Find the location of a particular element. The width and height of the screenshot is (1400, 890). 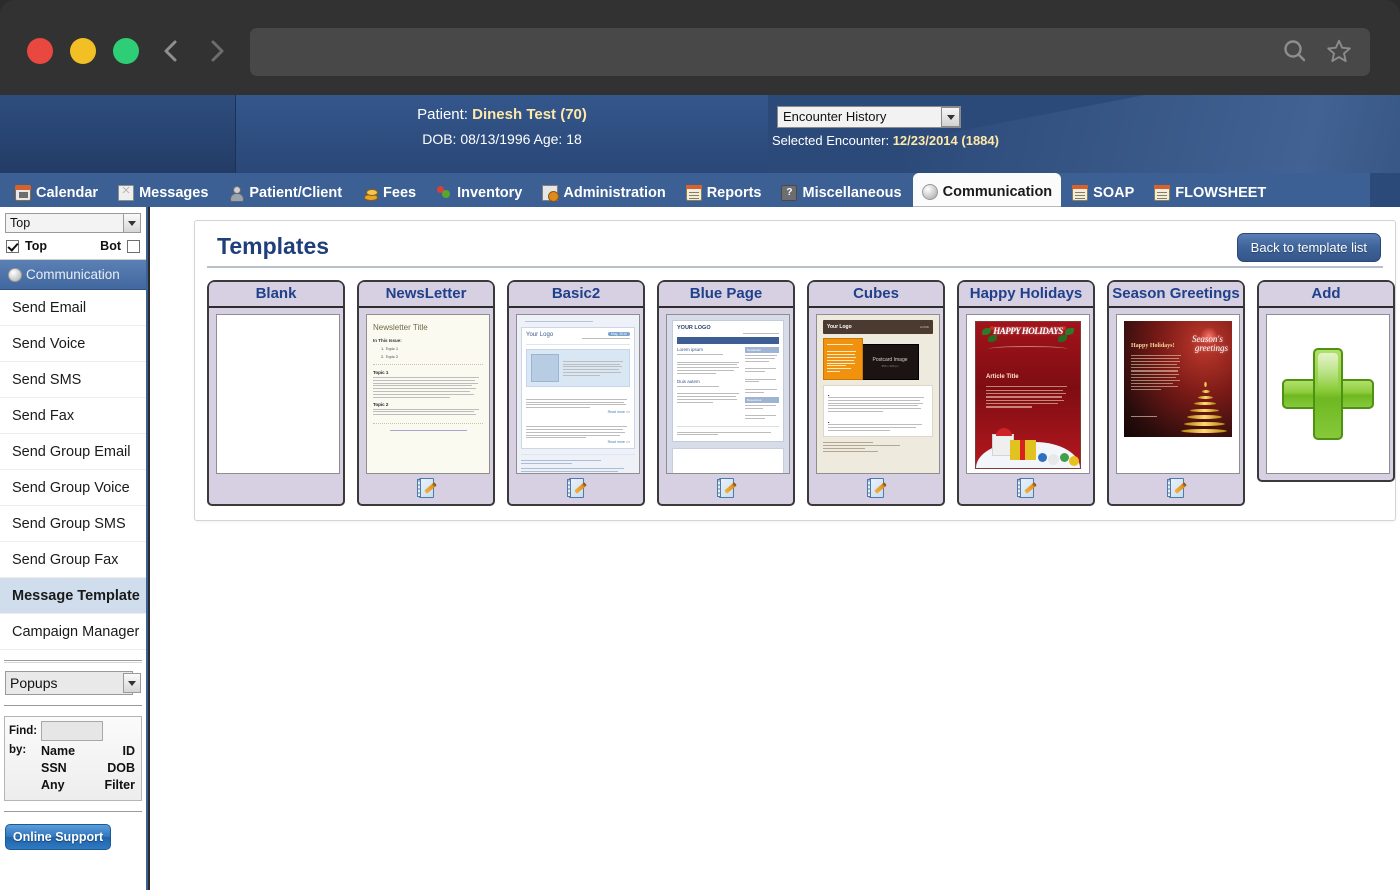

sidebar-item-campaign-manager: Campaign Manager is located at coordinates (73, 632).